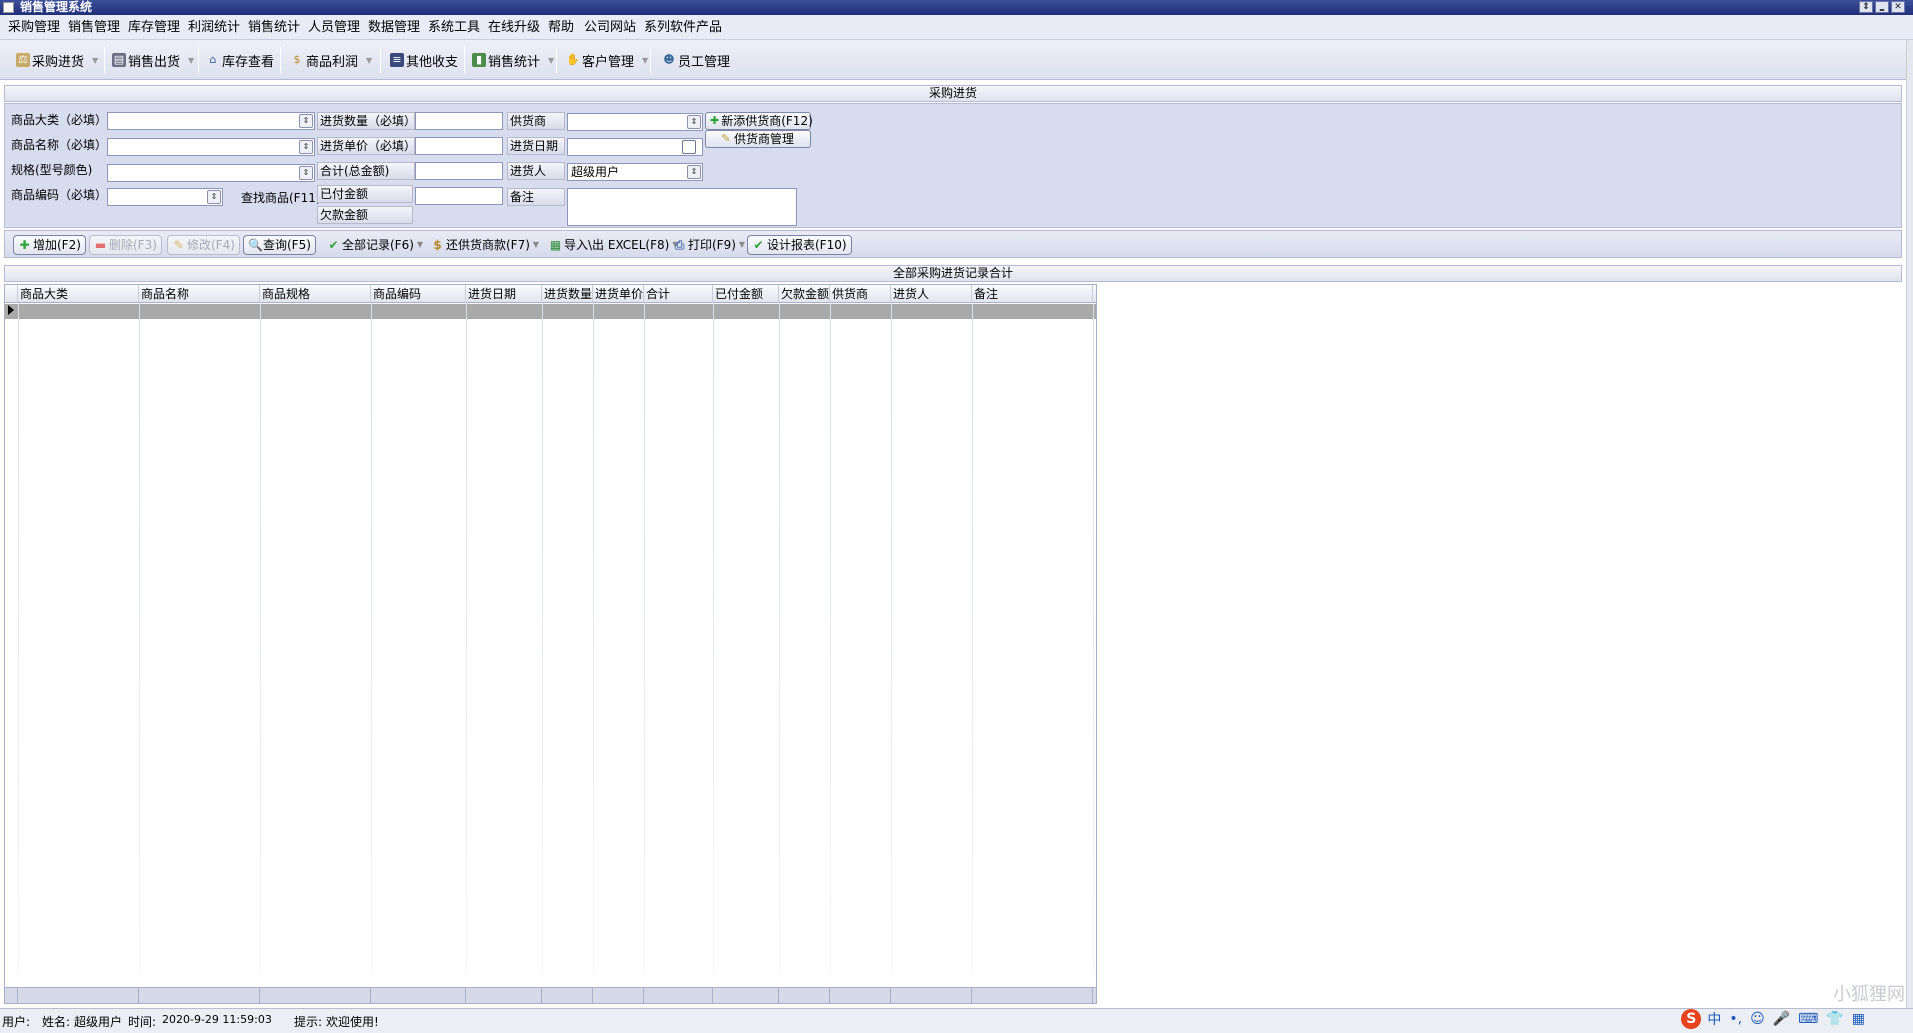  What do you see at coordinates (94, 28) in the screenshot?
I see `menu-sales: 销售管理` at bounding box center [94, 28].